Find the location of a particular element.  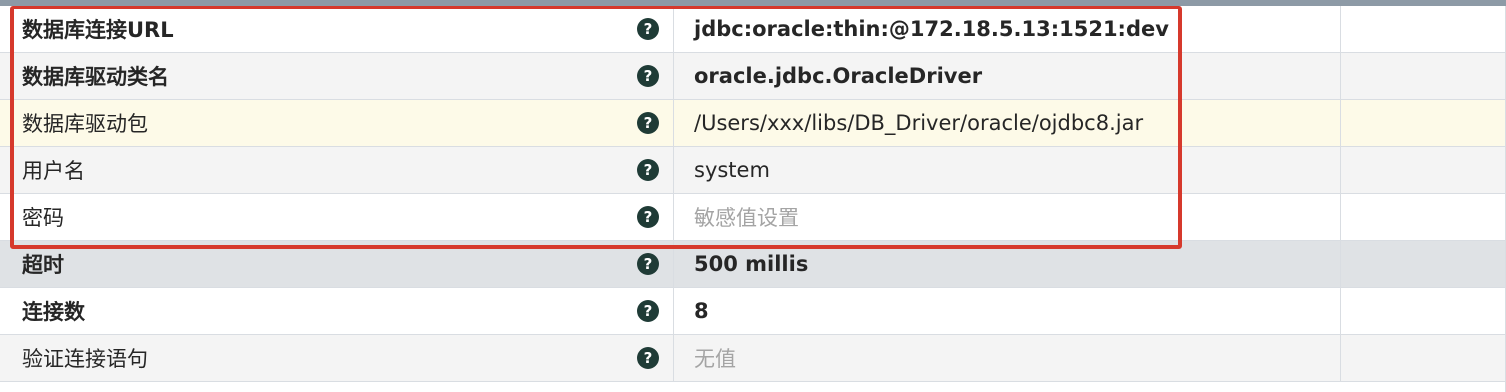

property-name: 验证连接语句 is located at coordinates (85, 359).